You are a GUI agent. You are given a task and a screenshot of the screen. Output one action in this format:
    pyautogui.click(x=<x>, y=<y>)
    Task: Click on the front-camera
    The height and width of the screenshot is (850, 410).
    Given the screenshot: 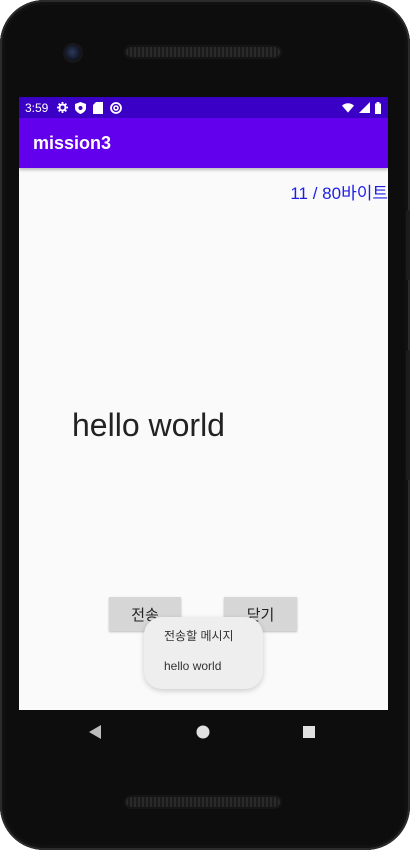 What is the action you would take?
    pyautogui.click(x=73, y=53)
    